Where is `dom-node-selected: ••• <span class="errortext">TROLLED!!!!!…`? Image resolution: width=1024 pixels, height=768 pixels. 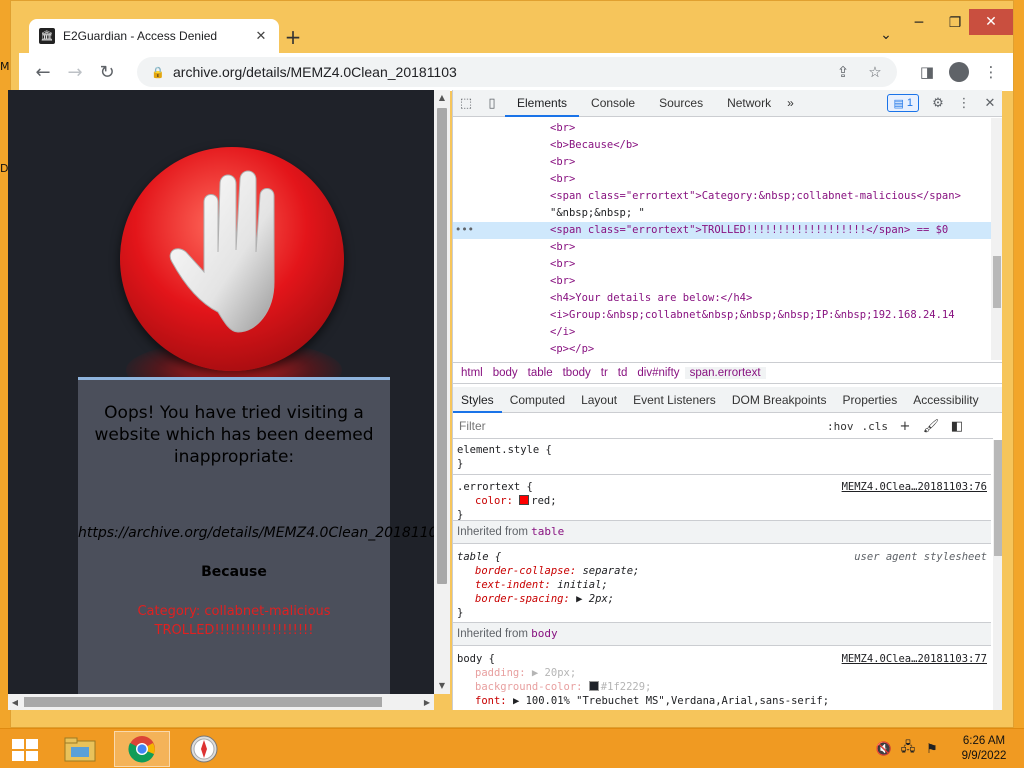 dom-node-selected: ••• <span class="errortext">TROLLED!!!!!… is located at coordinates (722, 230).